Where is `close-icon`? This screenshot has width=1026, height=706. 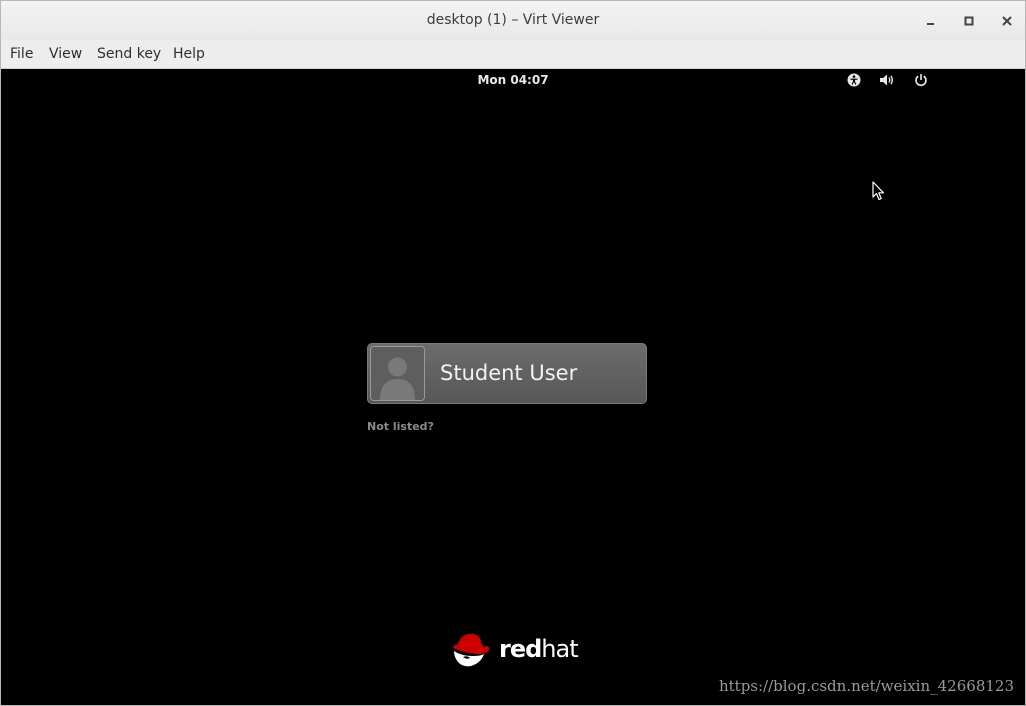 close-icon is located at coordinates (1007, 21).